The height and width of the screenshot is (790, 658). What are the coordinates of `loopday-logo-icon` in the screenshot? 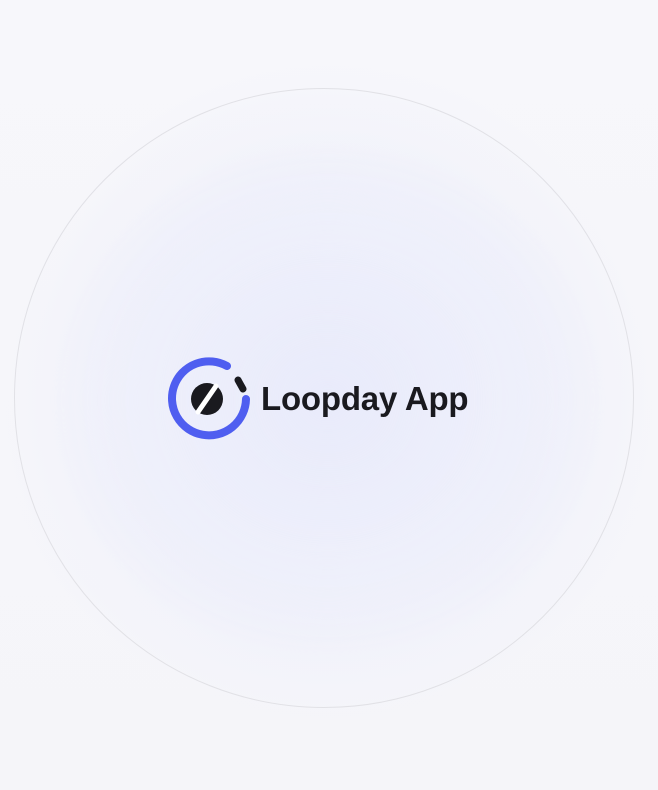 It's located at (209, 398).